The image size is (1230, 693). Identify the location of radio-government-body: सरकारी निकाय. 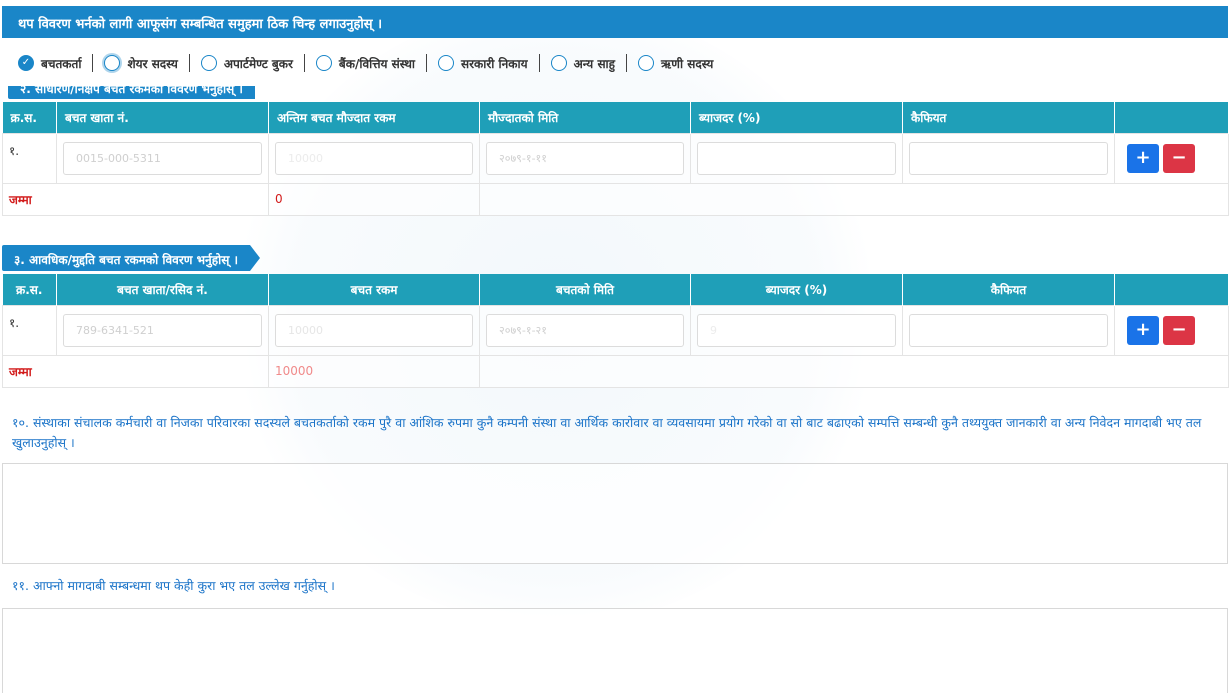
(483, 63).